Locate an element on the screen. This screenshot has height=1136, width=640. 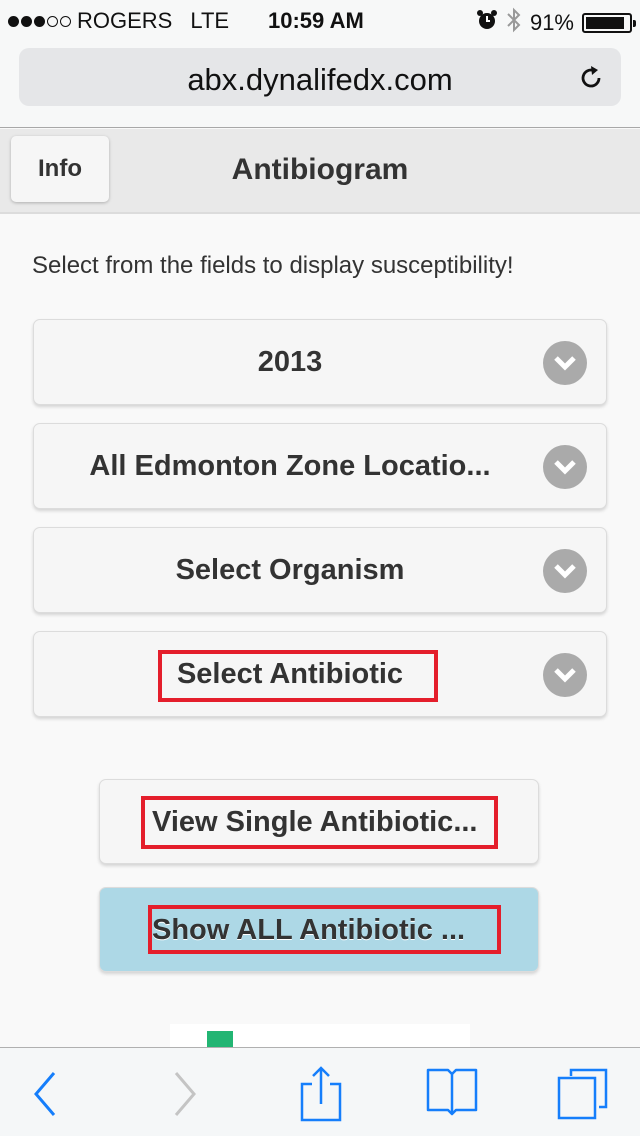
battery-icon is located at coordinates (609, 23).